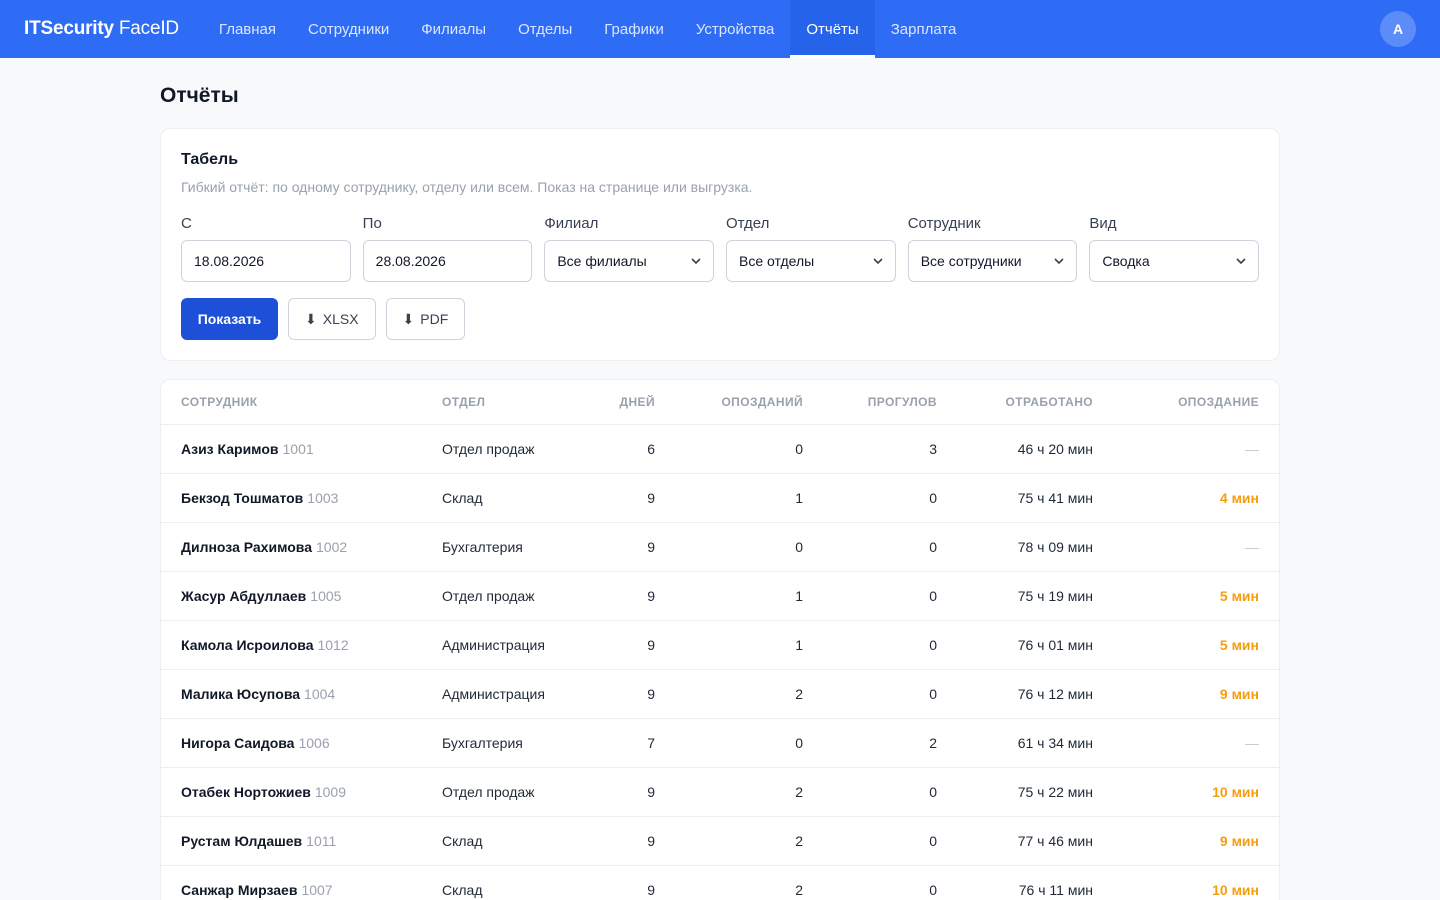  I want to click on cell-late: 10 мин, so click(1196, 882).